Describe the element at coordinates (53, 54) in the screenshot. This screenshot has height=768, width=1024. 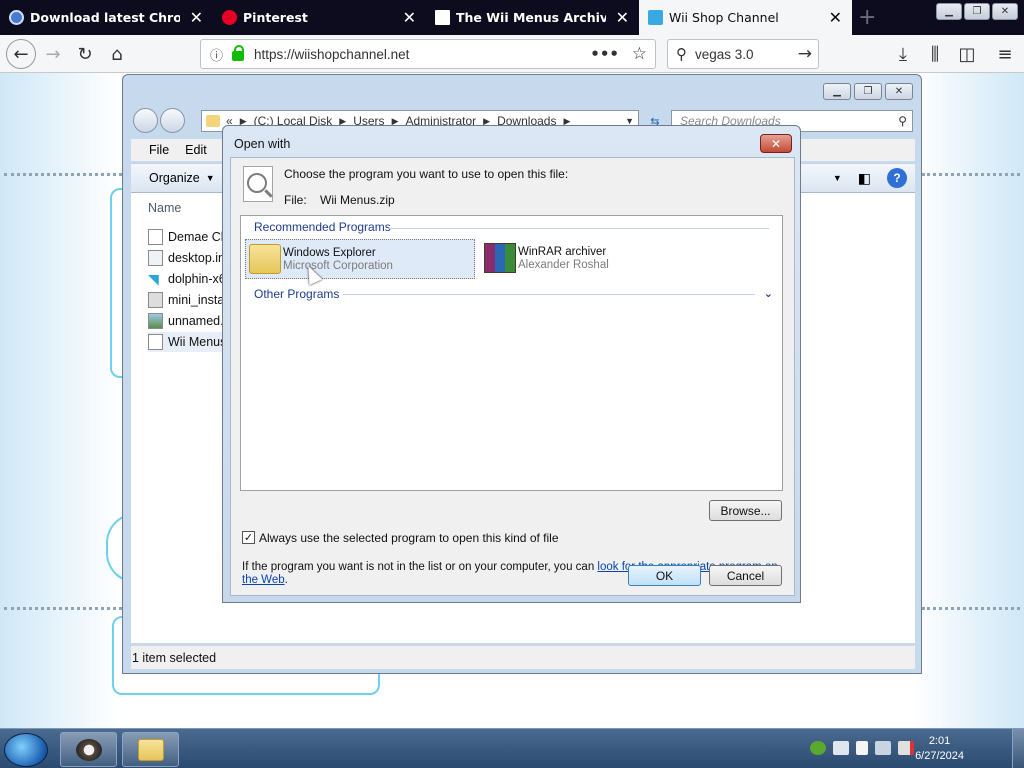
I see `forward-button: →` at that location.